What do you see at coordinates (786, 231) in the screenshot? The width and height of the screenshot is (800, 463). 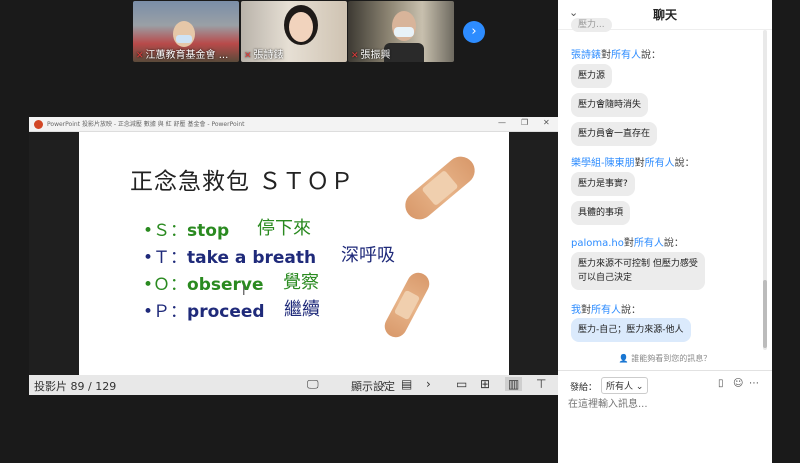 I see `window-edge` at bounding box center [786, 231].